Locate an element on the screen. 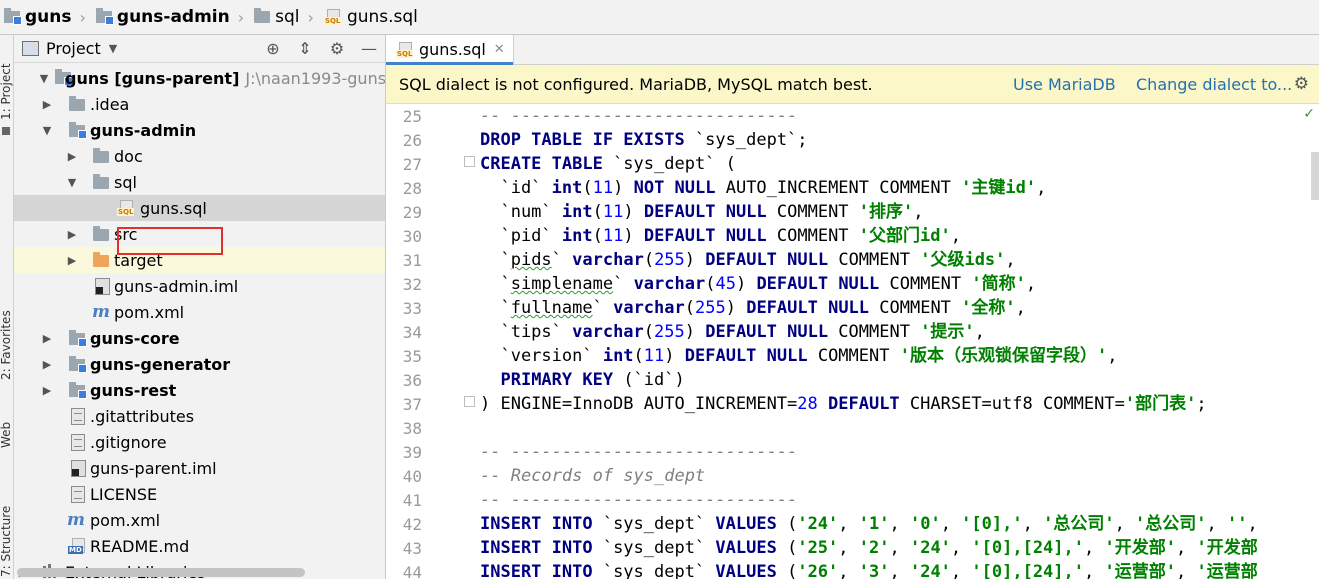  tree-item-guns-admin-iml: guns-admin.iml is located at coordinates (199, 286).